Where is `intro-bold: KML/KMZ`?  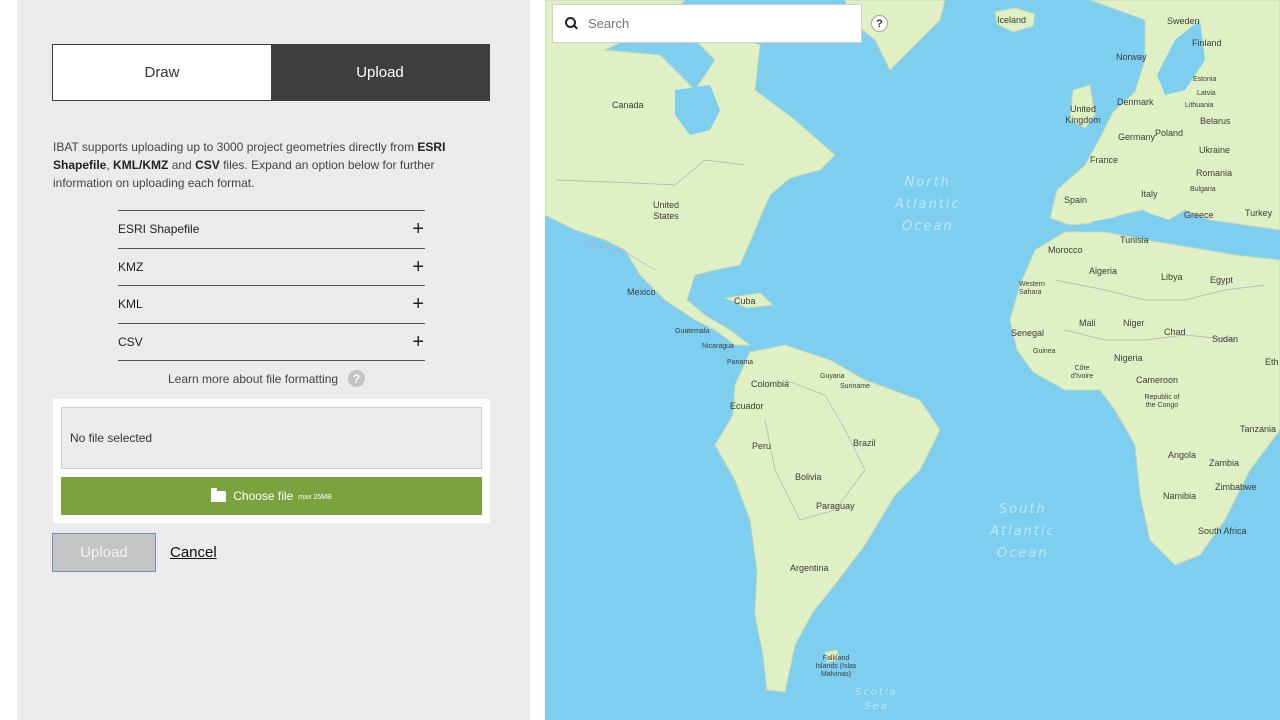
intro-bold: KML/KMZ is located at coordinates (141, 165).